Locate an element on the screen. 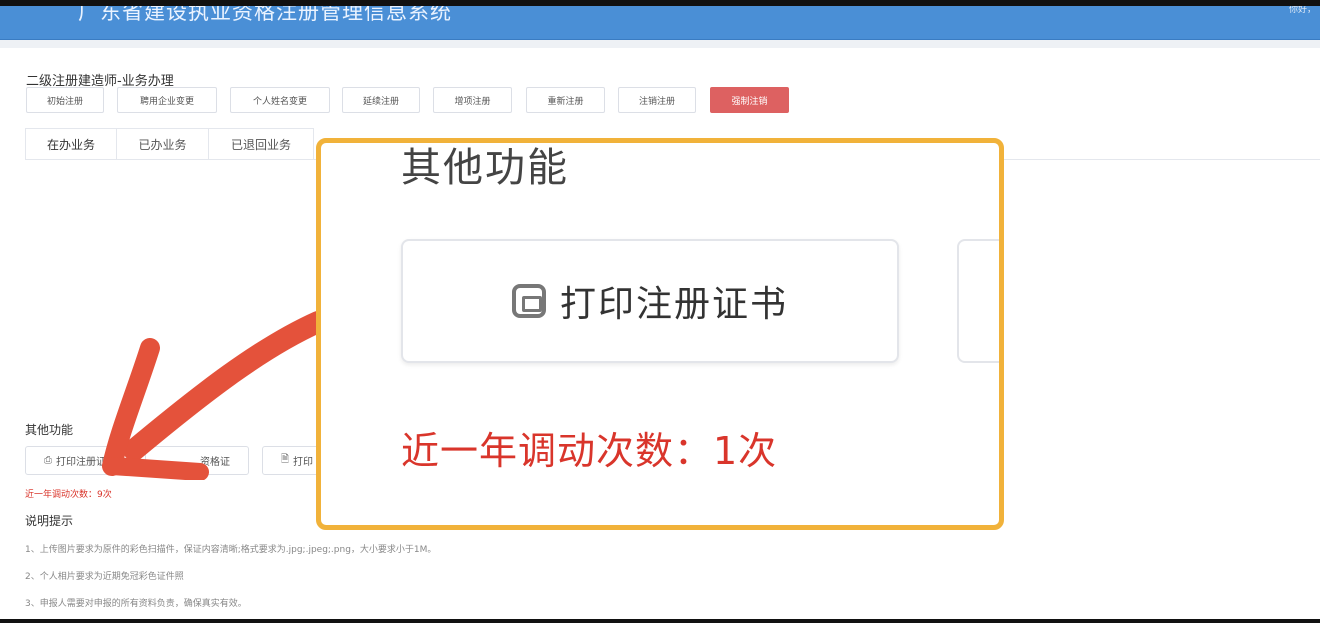 Image resolution: width=1320 pixels, height=623 pixels. zoom-next-button-partial is located at coordinates (978, 301).